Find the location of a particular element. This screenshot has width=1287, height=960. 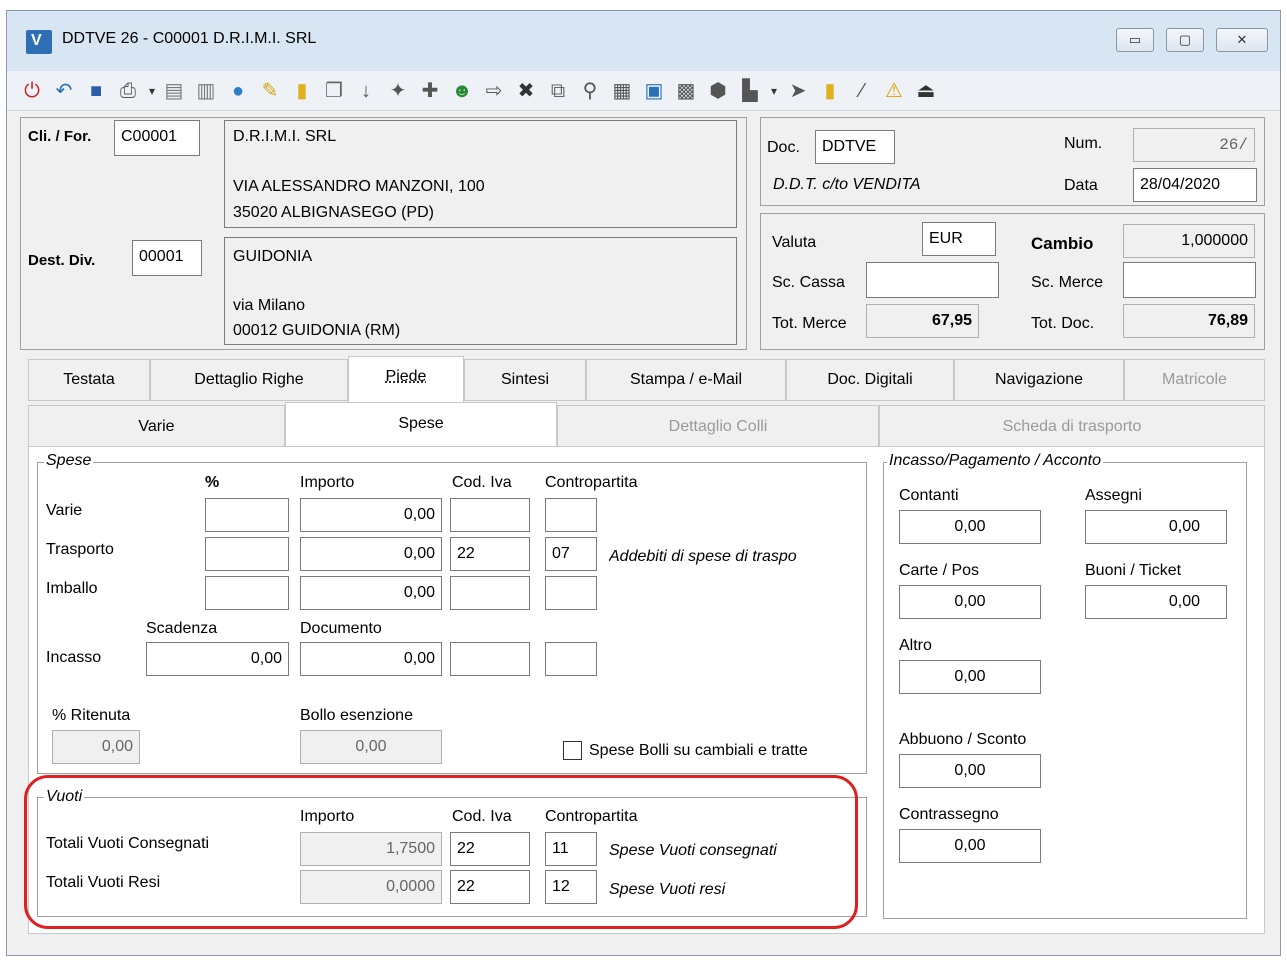

col-contro-header: Contropartita is located at coordinates (591, 482).